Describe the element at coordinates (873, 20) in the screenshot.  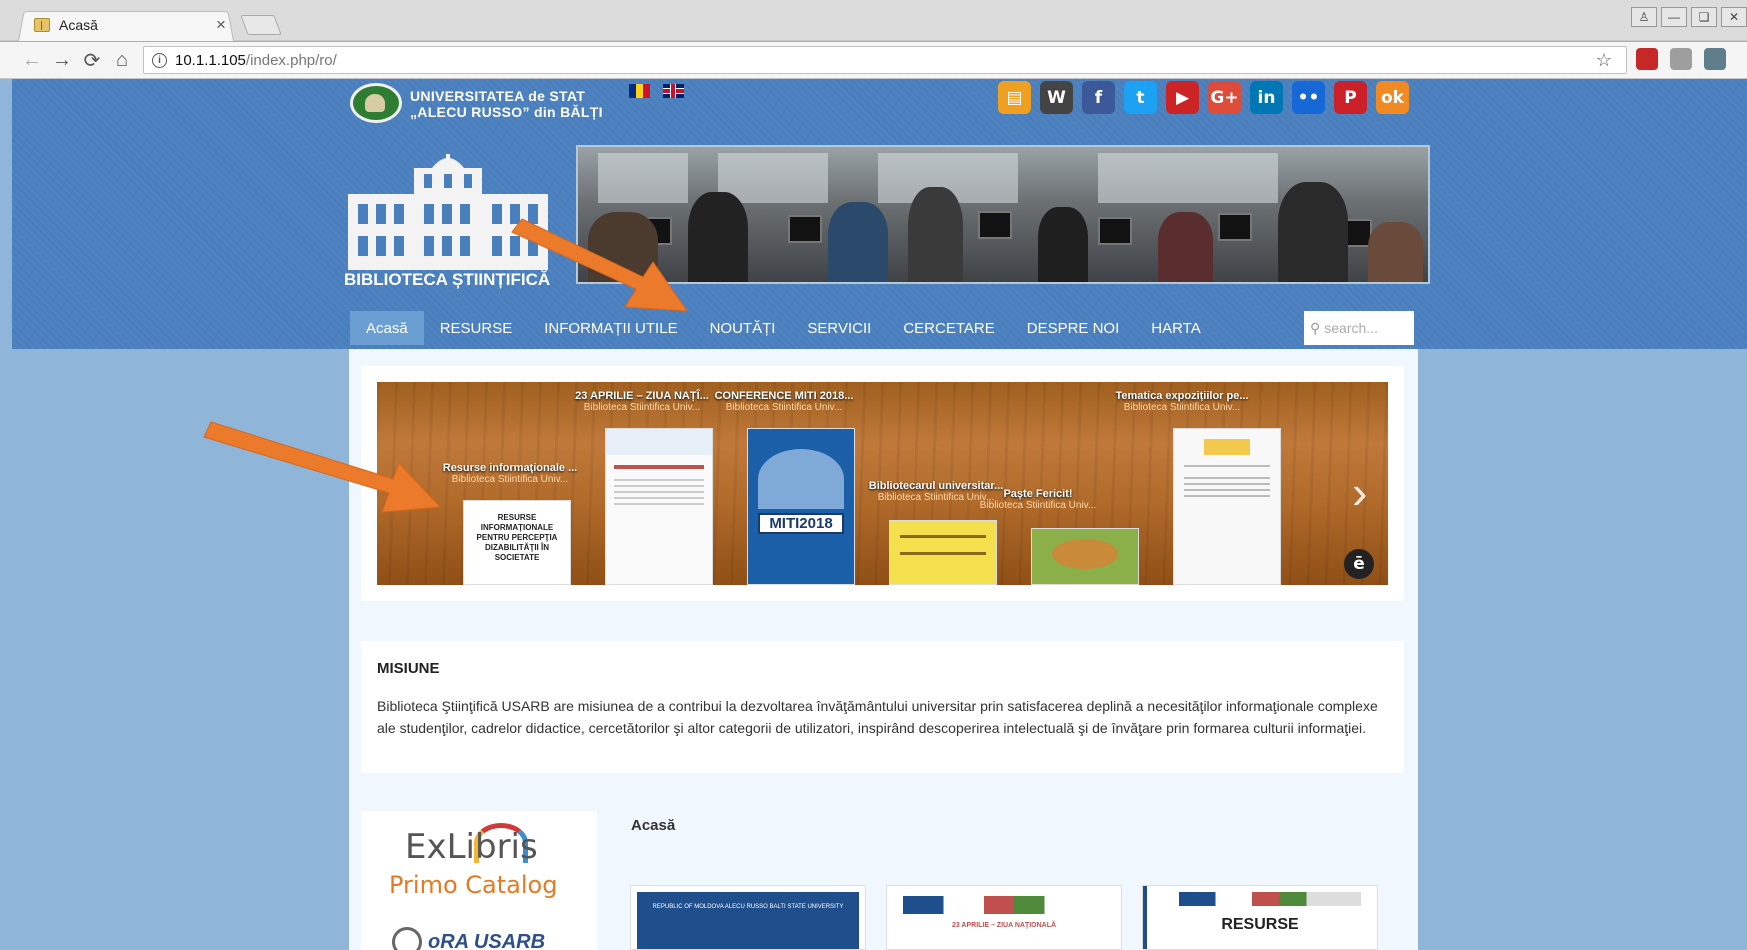
I see `browser-tab-strip: Acasă × ♙ — ❏ ✕` at that location.